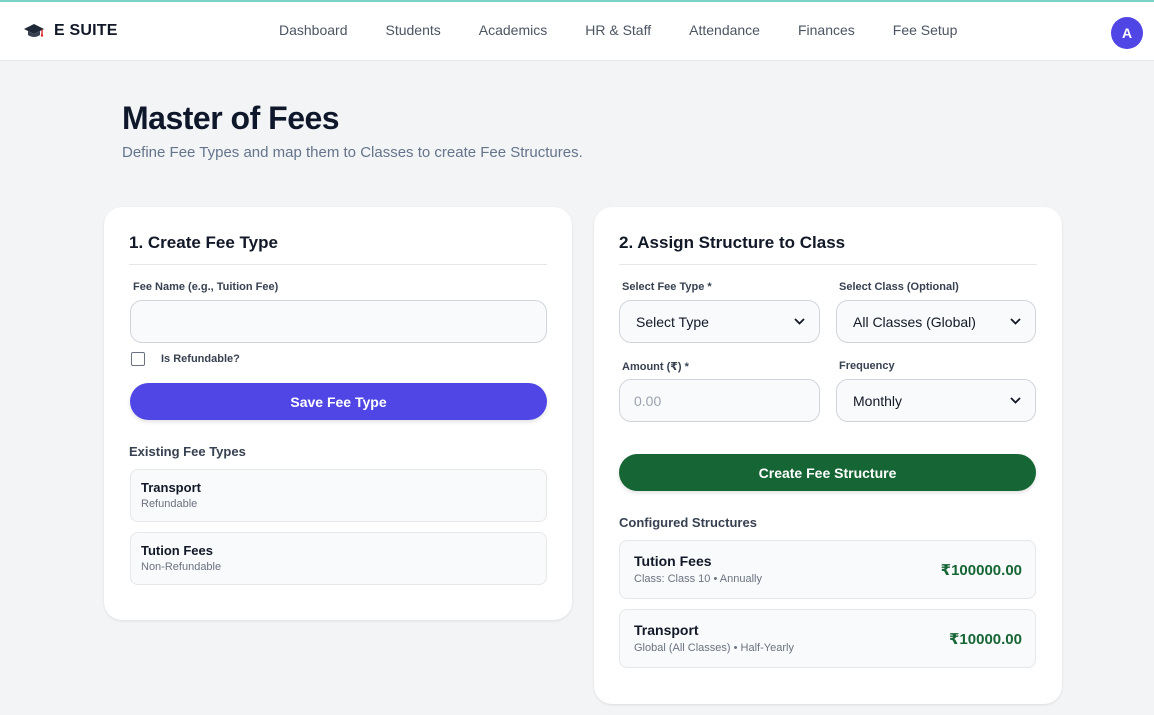 Image resolution: width=1154 pixels, height=715 pixels. Describe the element at coordinates (867, 366) in the screenshot. I see `frequency-label: Frequency` at that location.